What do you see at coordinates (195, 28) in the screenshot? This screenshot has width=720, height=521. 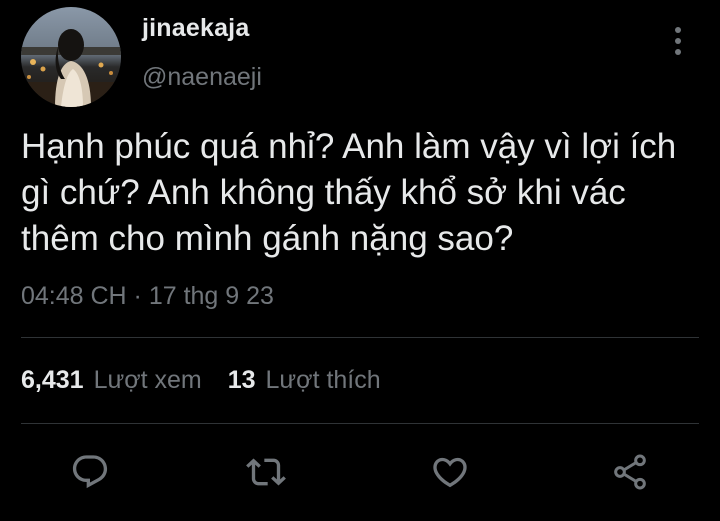 I see `display-name: jinaekaja` at bounding box center [195, 28].